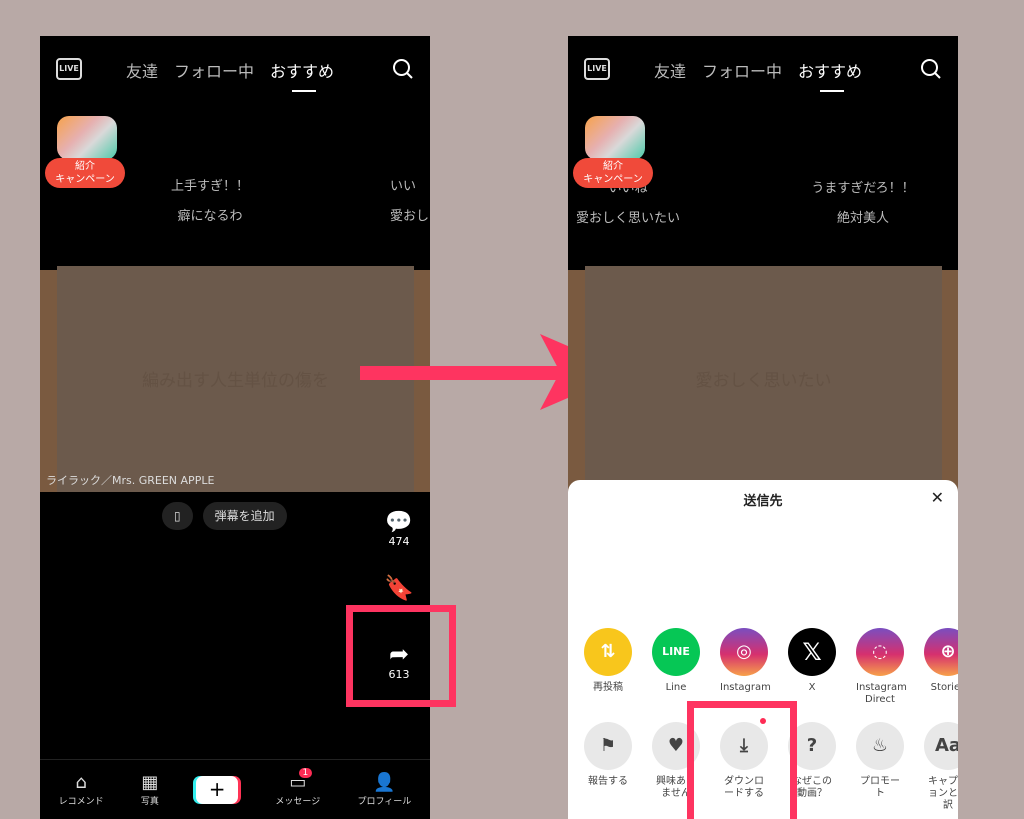 The width and height of the screenshot is (1024, 819). What do you see at coordinates (941, 746) in the screenshot?
I see `text-icon: Aa` at bounding box center [941, 746].